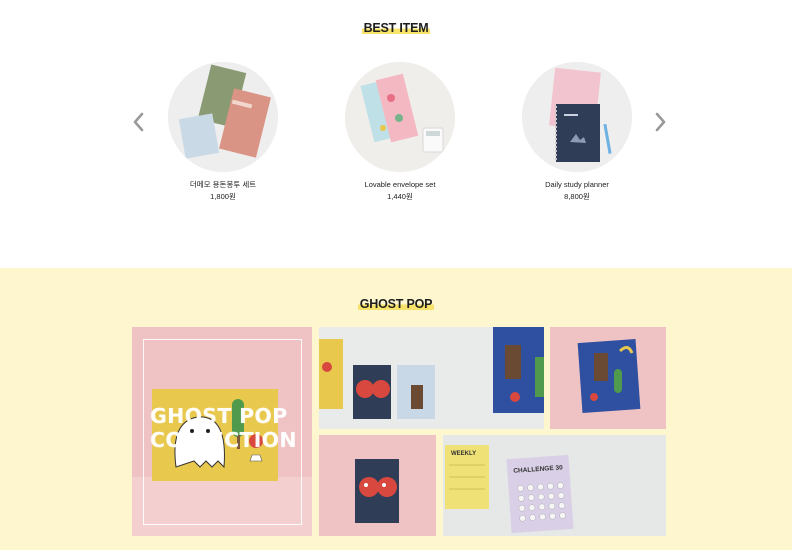 The height and width of the screenshot is (550, 792). I want to click on carousel-prev-button, so click(139, 122).